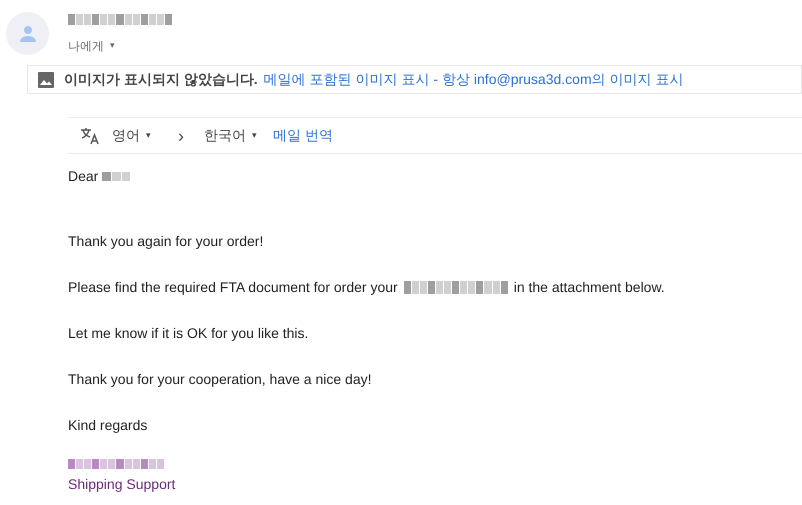 Image resolution: width=802 pixels, height=505 pixels. What do you see at coordinates (181, 135) in the screenshot?
I see `arrow-text: ›` at bounding box center [181, 135].